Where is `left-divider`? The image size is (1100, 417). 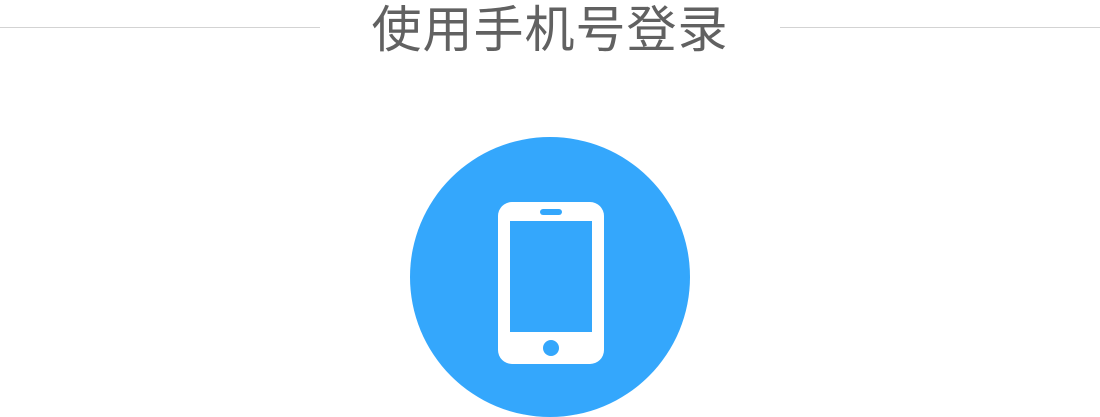
left-divider is located at coordinates (160, 27).